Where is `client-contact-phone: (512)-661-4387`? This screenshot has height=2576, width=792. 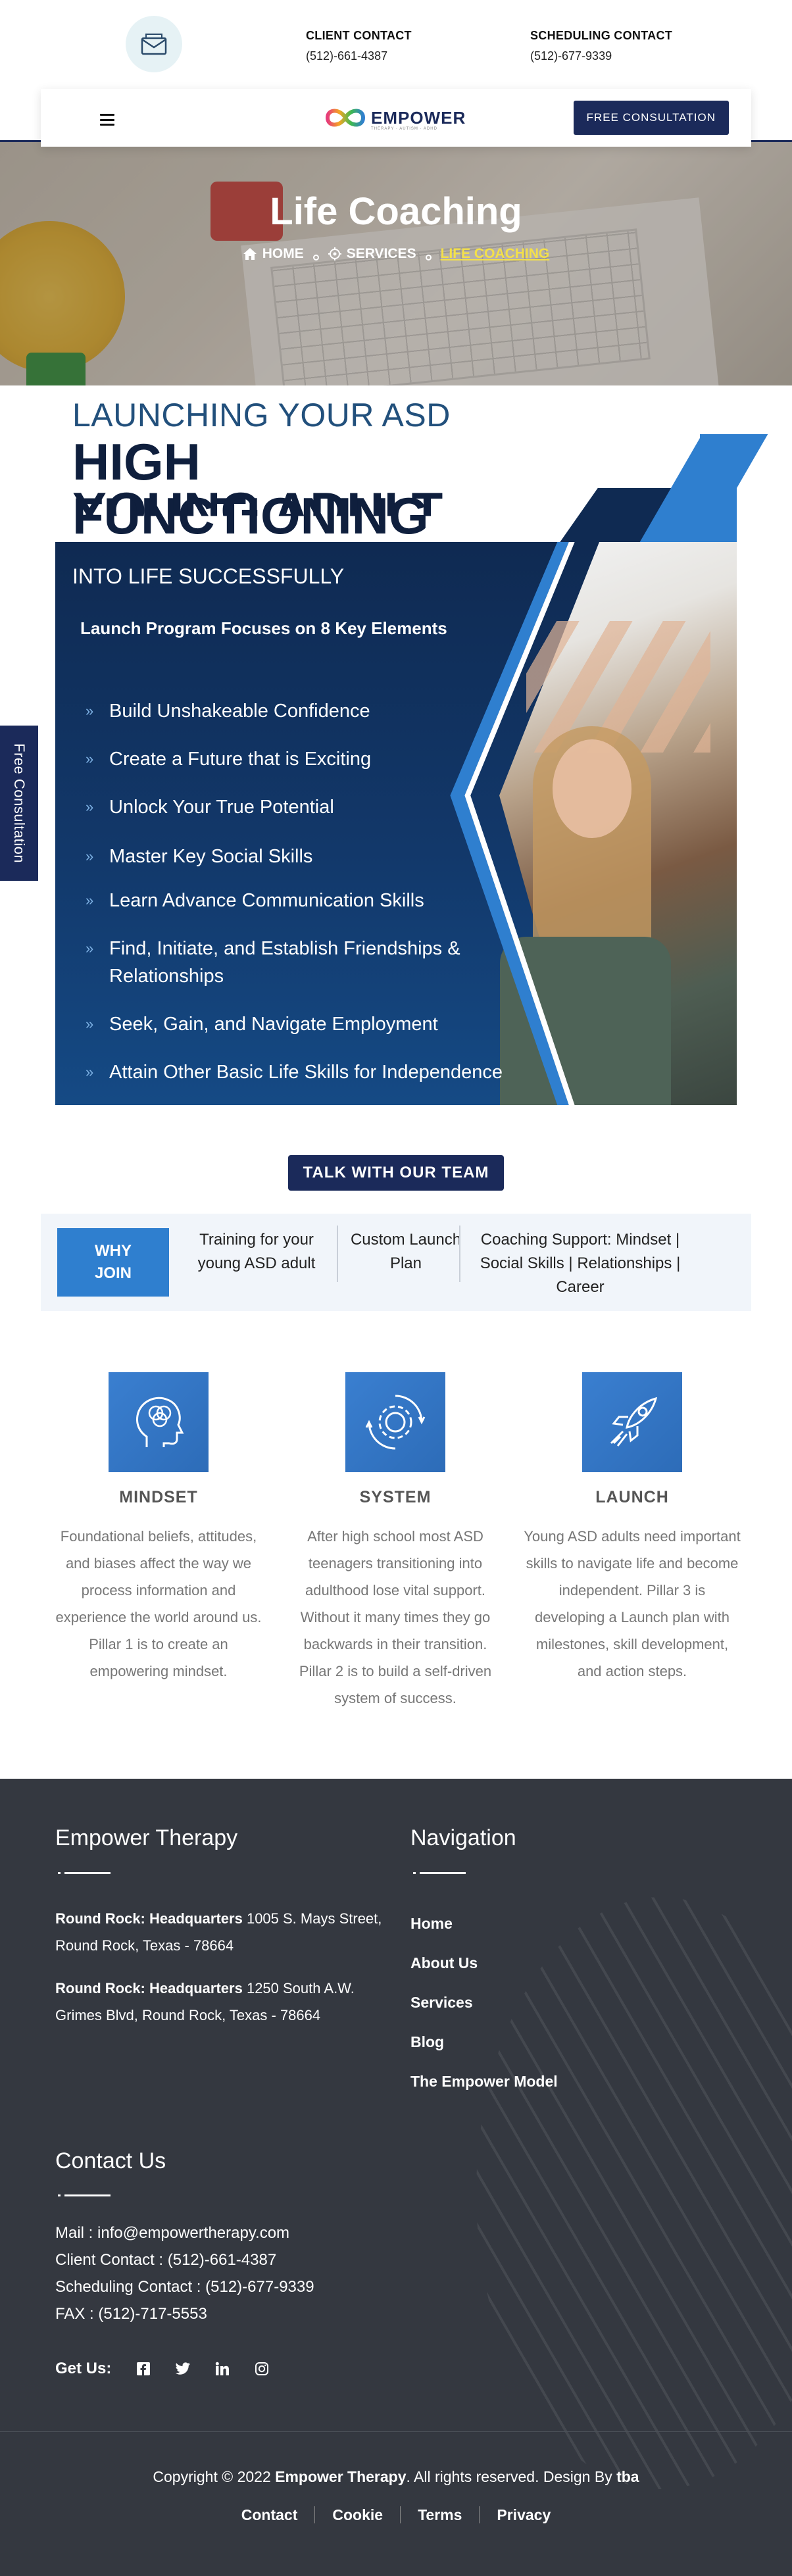
client-contact-phone: (512)-661-4387 is located at coordinates (359, 56).